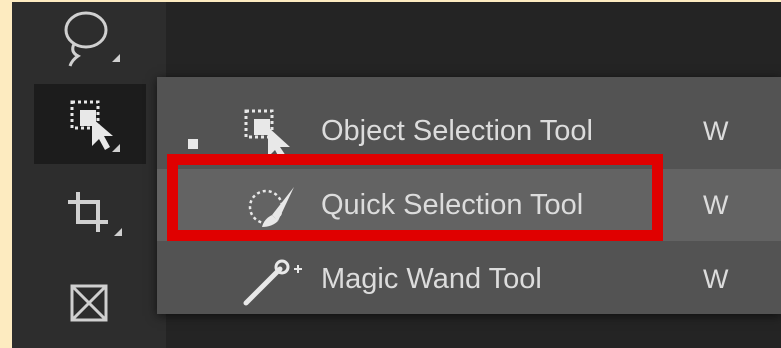  I want to click on crop-icon, so click(95, 214).